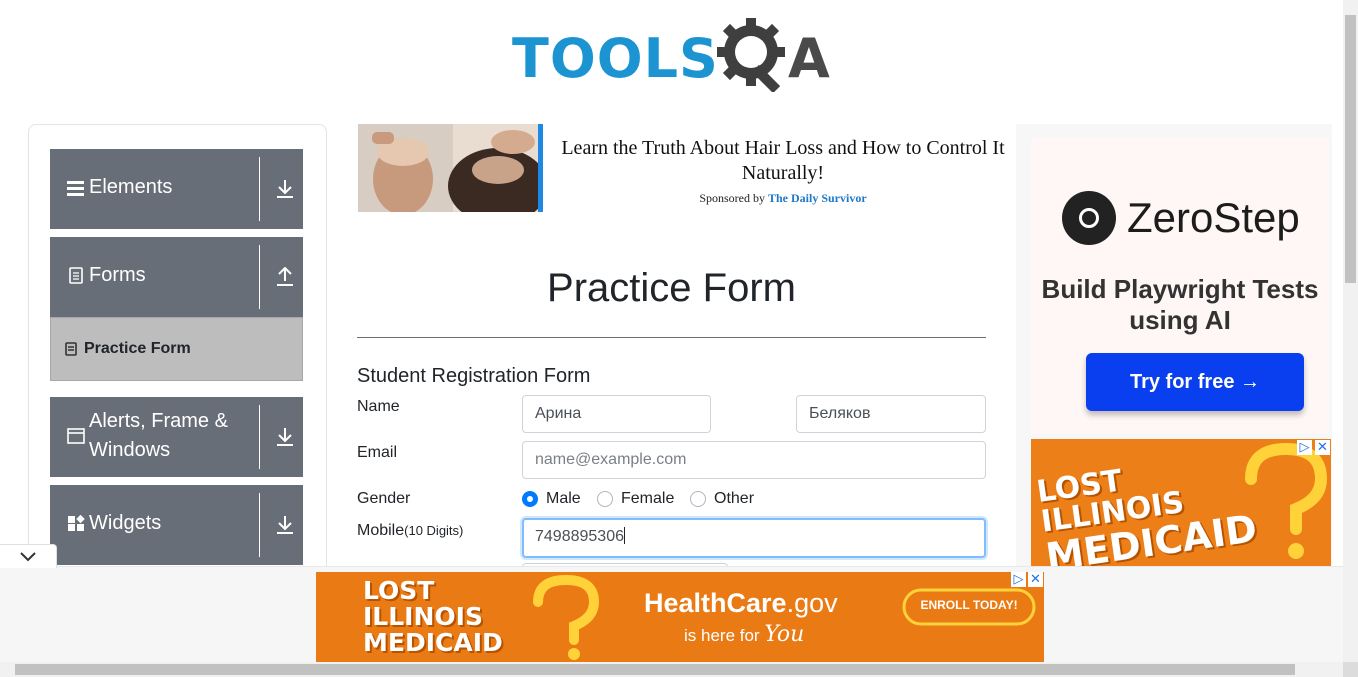 This screenshot has width=1358, height=677. What do you see at coordinates (1213, 217) in the screenshot?
I see `zerostep-brand: ZeroStep` at bounding box center [1213, 217].